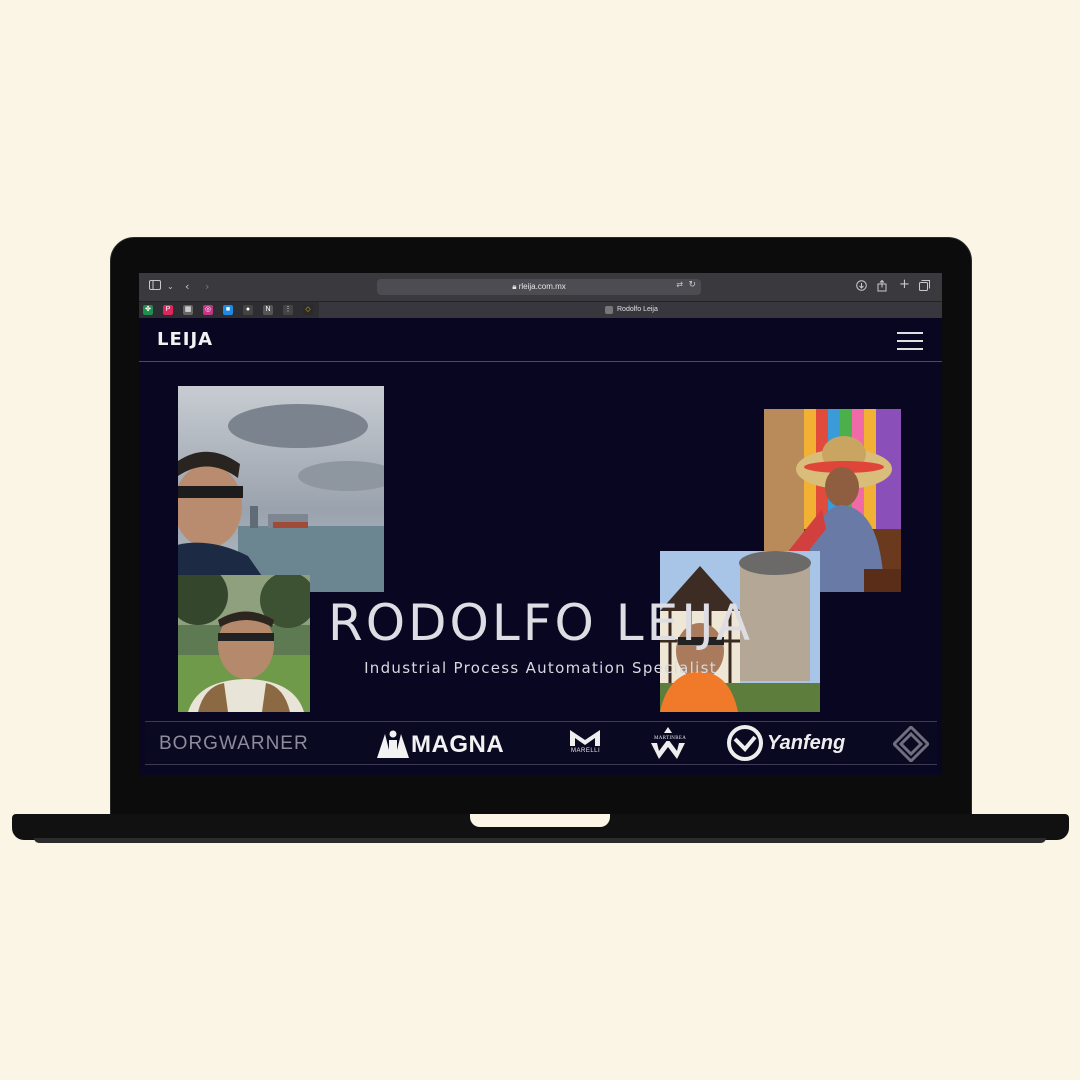  What do you see at coordinates (170, 287) in the screenshot?
I see `chevron-down-icon: ⌄` at bounding box center [170, 287].